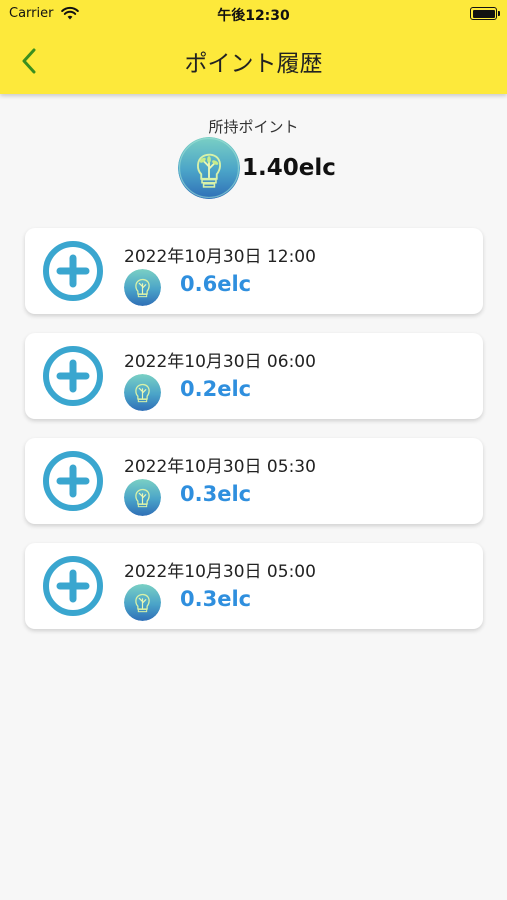  Describe the element at coordinates (216, 284) in the screenshot. I see `entry-amount: 0.6elc` at that location.